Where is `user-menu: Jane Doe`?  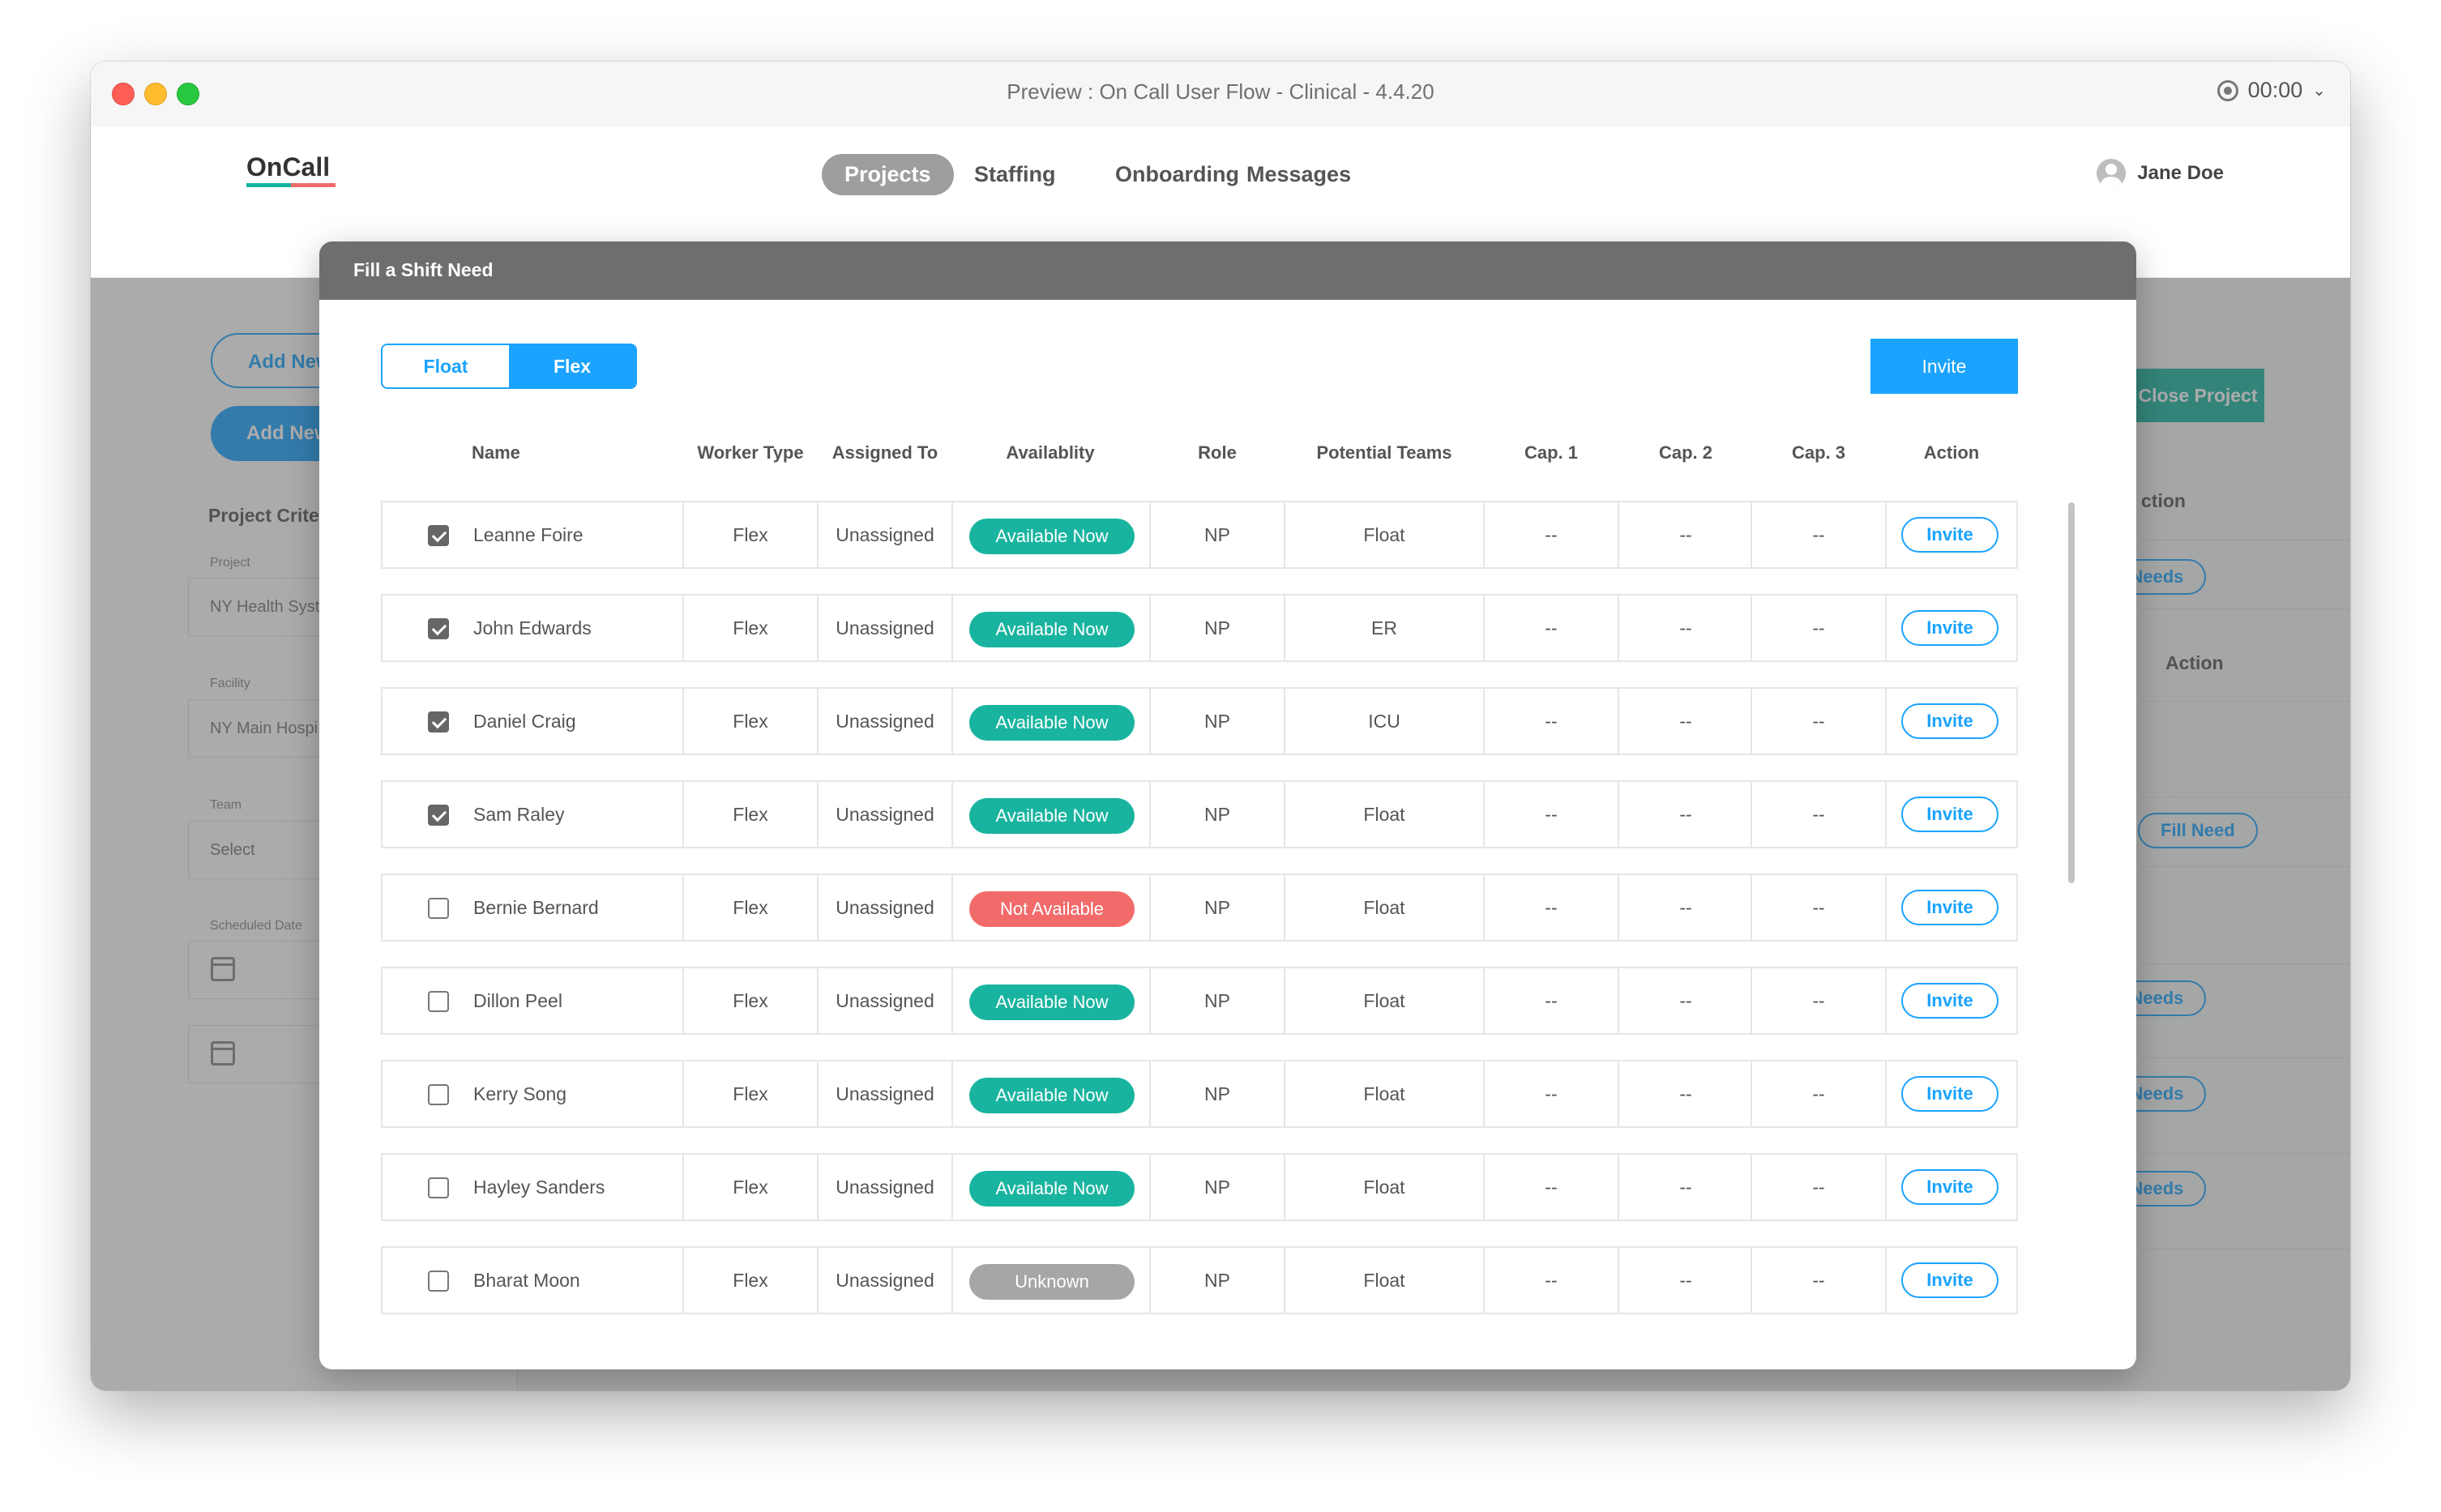 user-menu: Jane Doe is located at coordinates (2160, 173).